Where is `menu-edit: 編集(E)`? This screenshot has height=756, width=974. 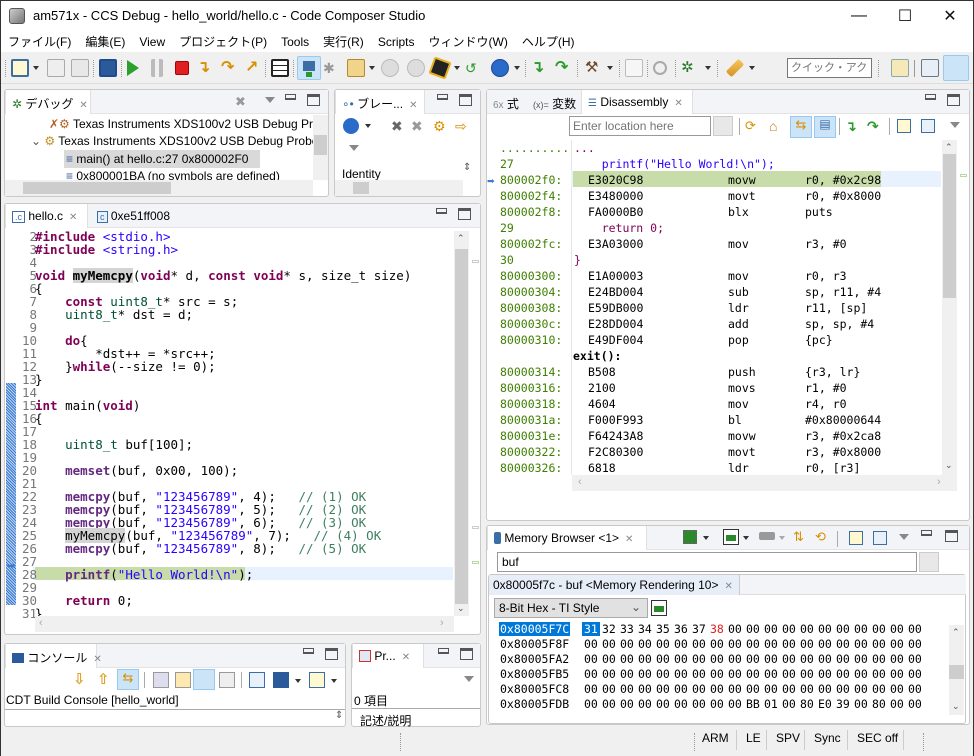
menu-edit: 編集(E) is located at coordinates (105, 41).